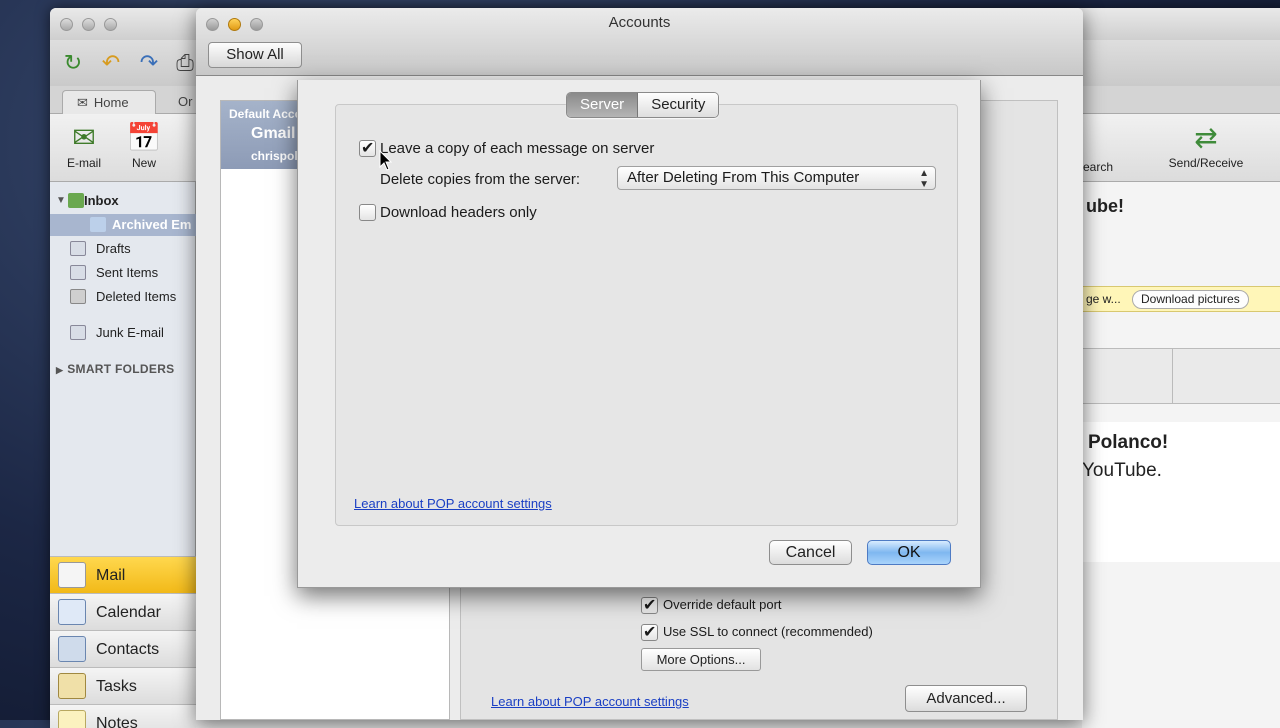  Describe the element at coordinates (909, 552) in the screenshot. I see `ok-button: OK` at that location.